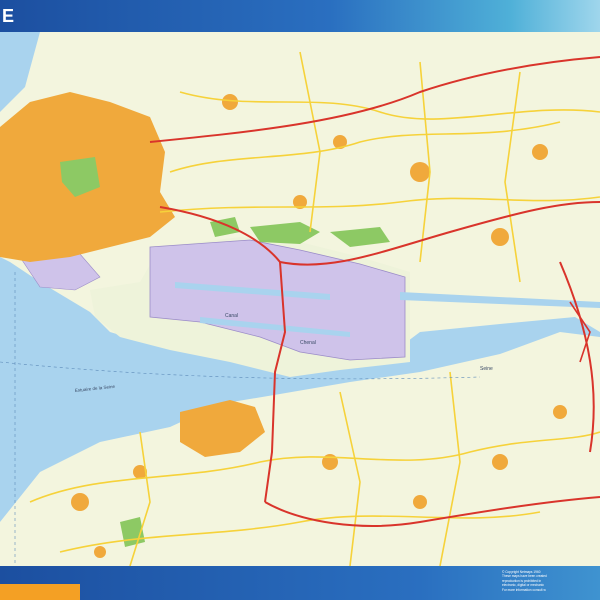  What do you see at coordinates (40, 592) in the screenshot?
I see `footer-tab` at bounding box center [40, 592].